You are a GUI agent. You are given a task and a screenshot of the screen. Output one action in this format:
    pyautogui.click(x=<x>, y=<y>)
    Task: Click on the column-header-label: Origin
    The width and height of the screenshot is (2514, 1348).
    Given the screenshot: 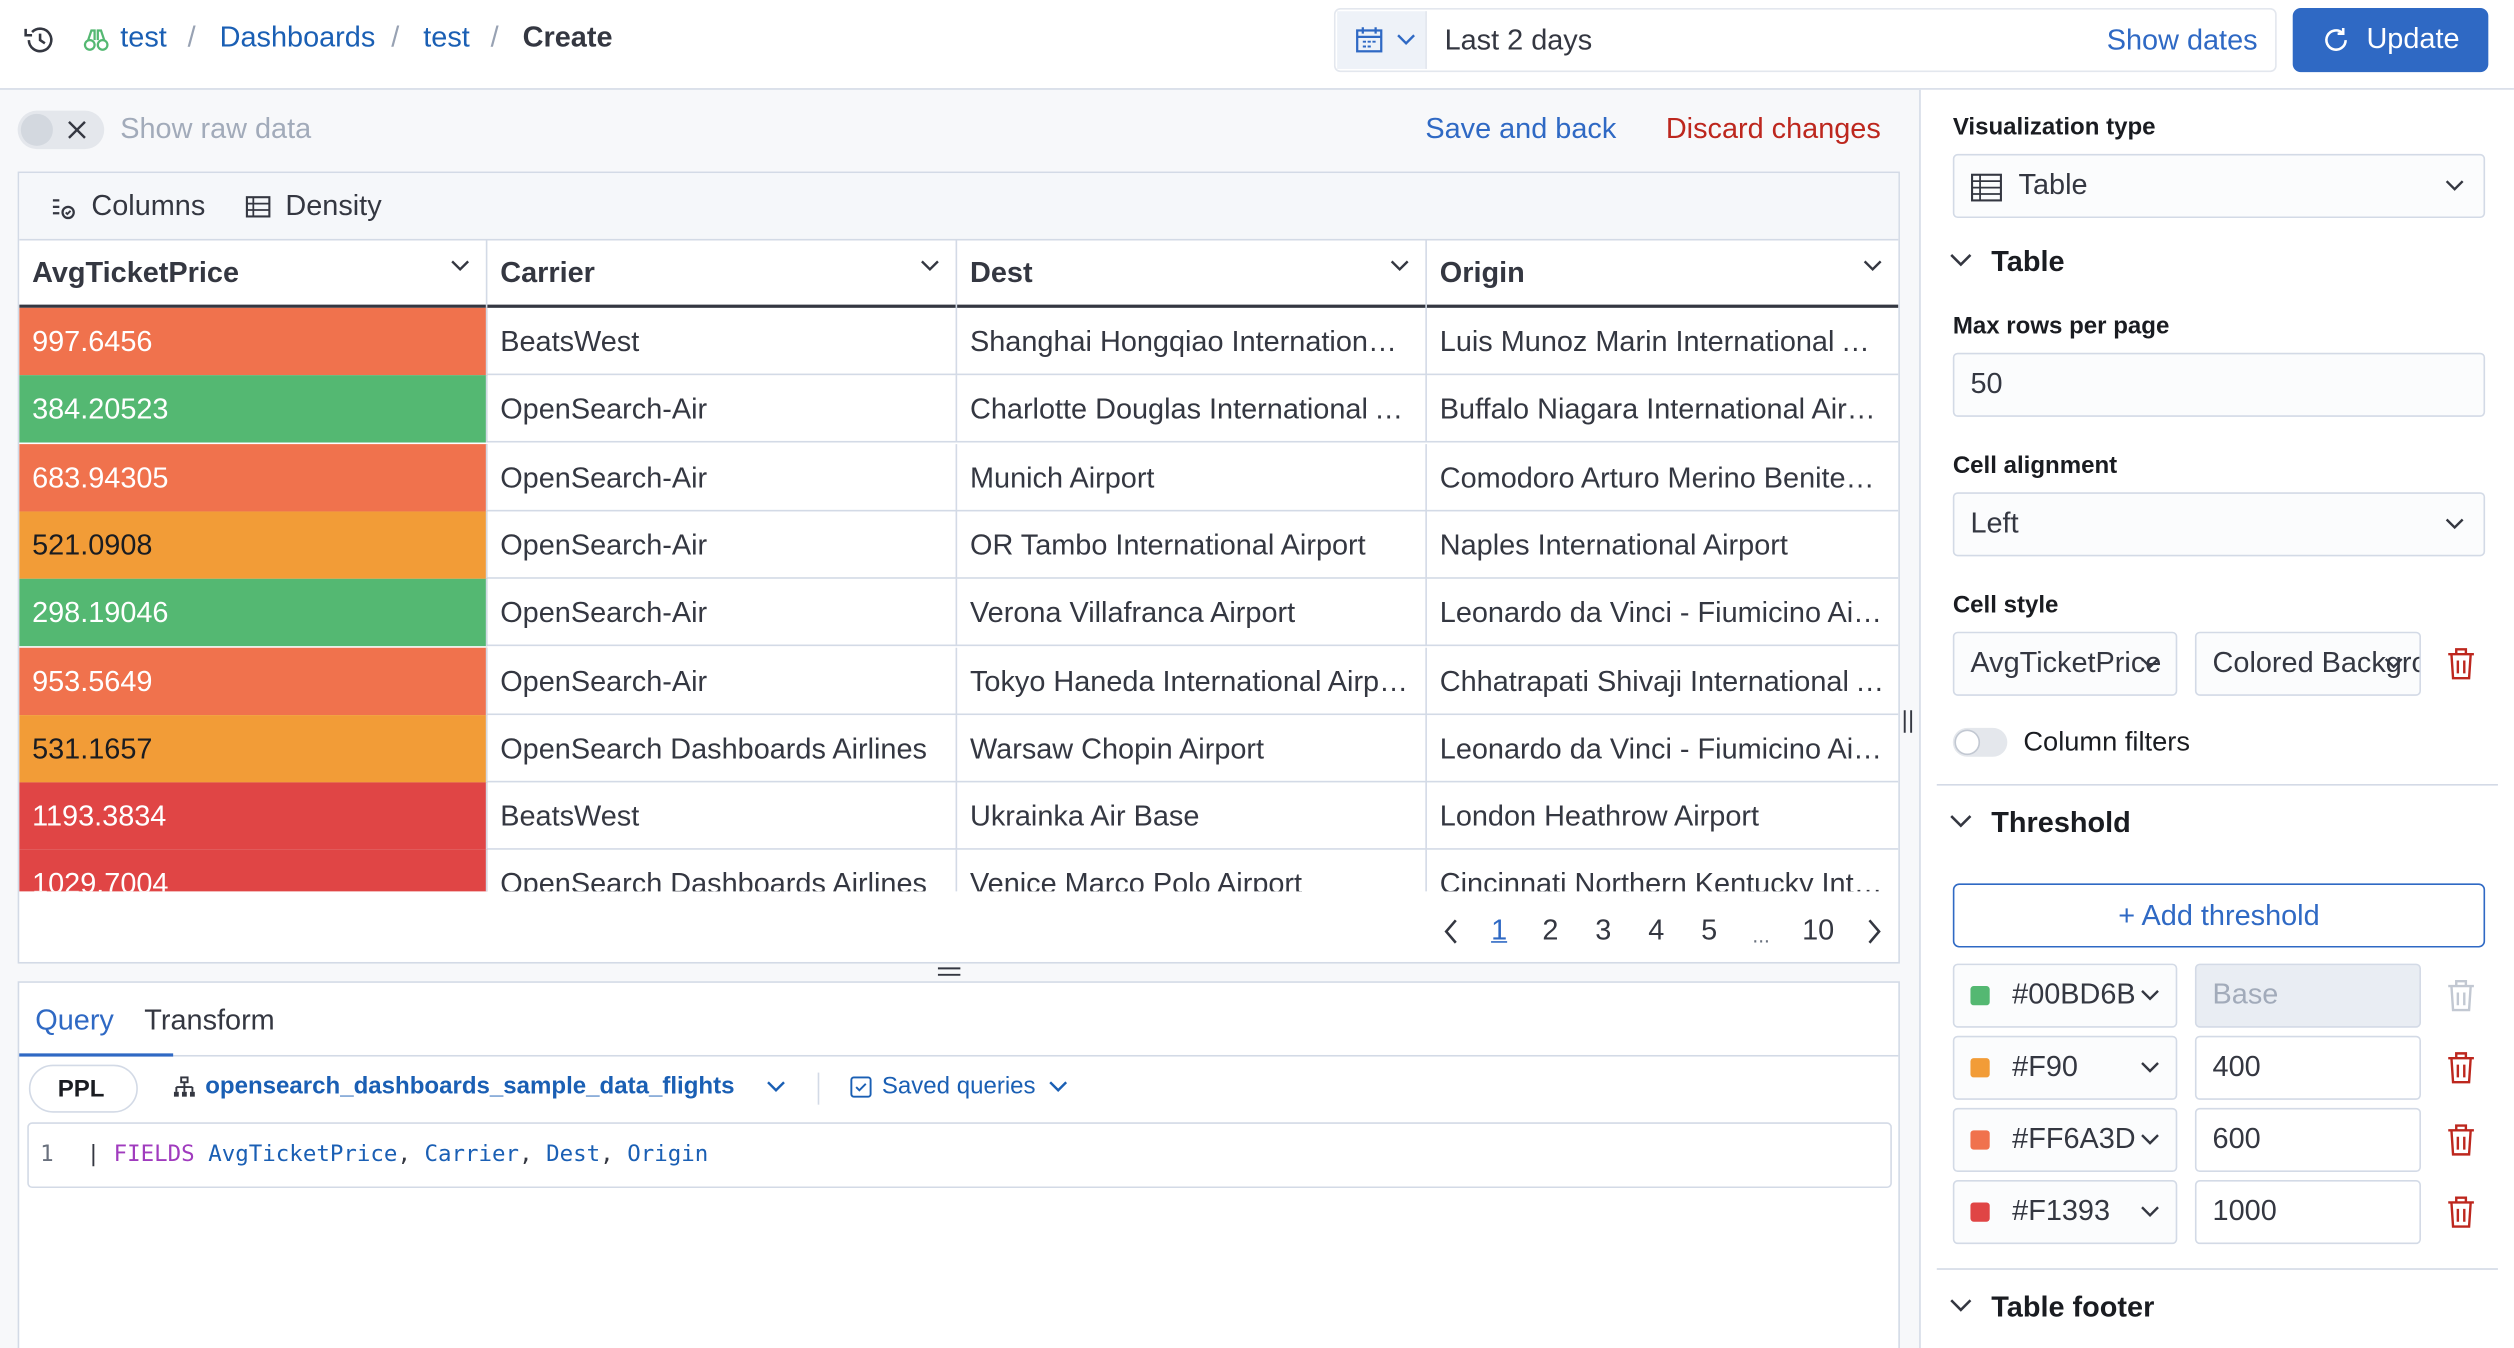 What is the action you would take?
    pyautogui.click(x=1482, y=272)
    